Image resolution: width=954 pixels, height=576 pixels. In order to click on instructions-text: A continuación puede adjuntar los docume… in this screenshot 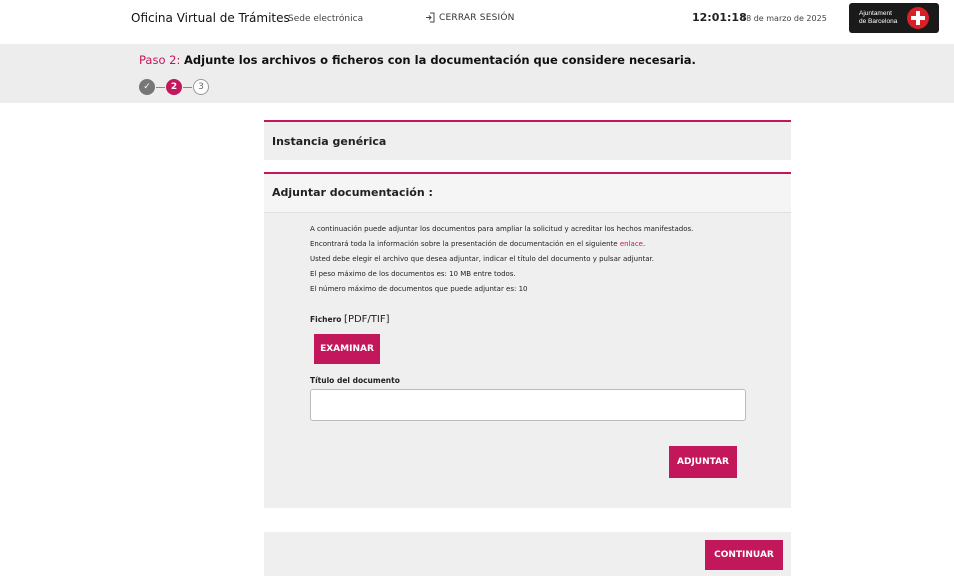, I will do `click(520, 259)`.